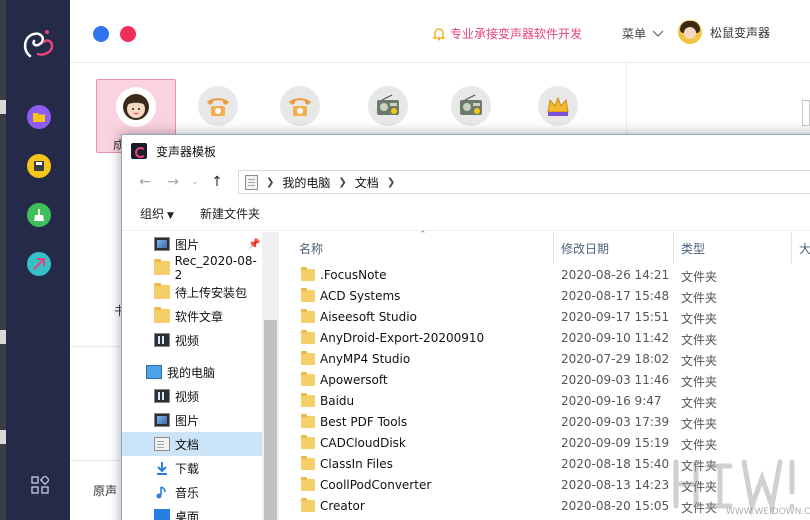 The height and width of the screenshot is (520, 810). I want to click on nav-item-this-pc: 我的电脑, so click(192, 372).